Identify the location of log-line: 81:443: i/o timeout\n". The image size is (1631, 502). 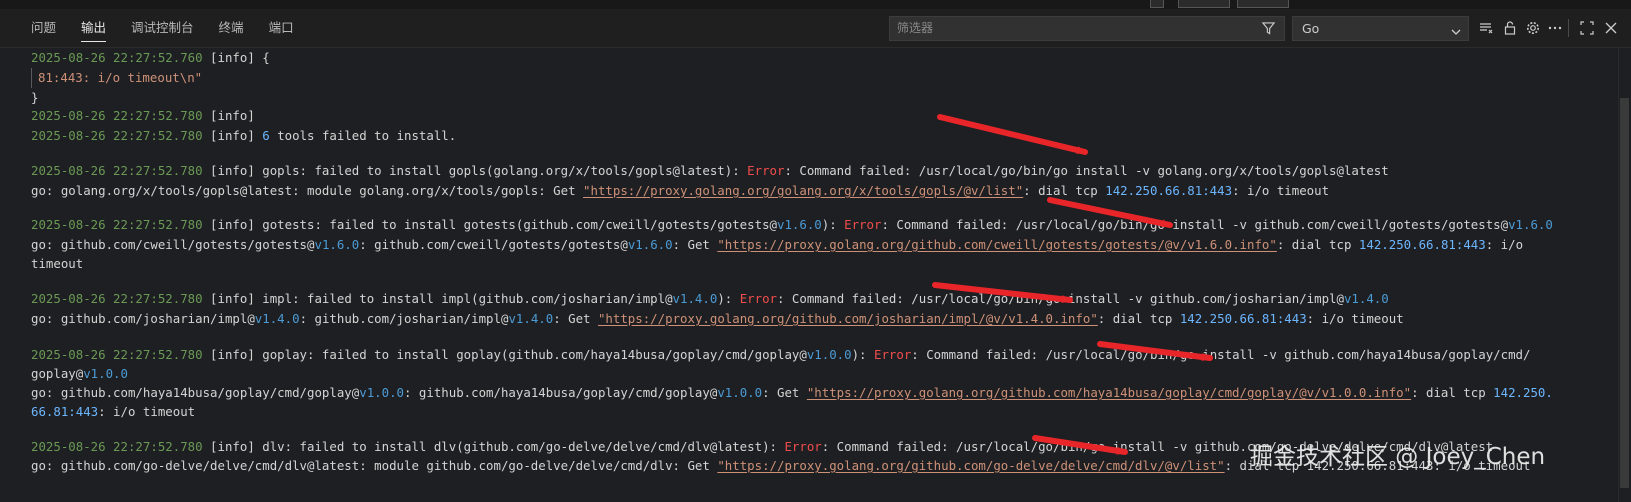
(120, 77).